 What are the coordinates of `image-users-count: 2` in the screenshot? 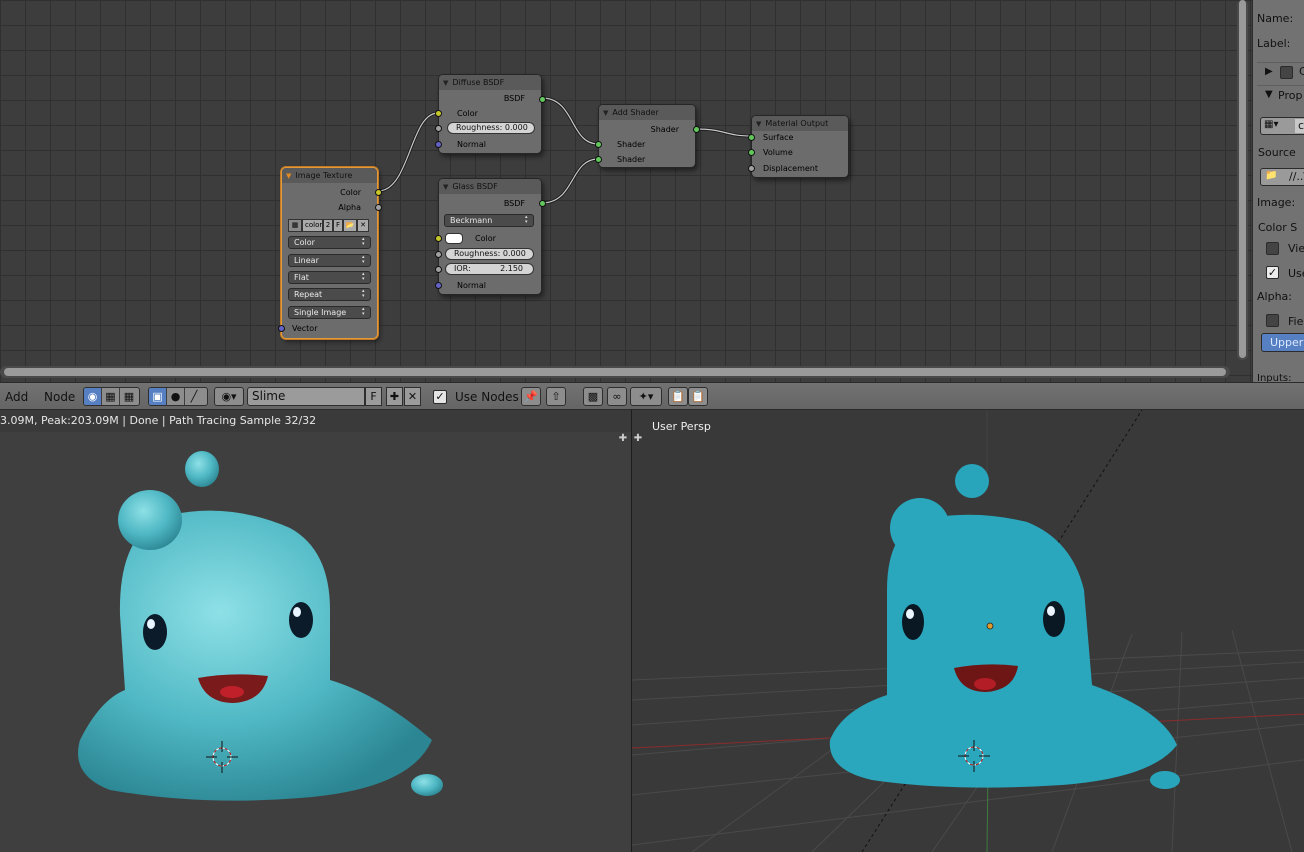 It's located at (328, 225).